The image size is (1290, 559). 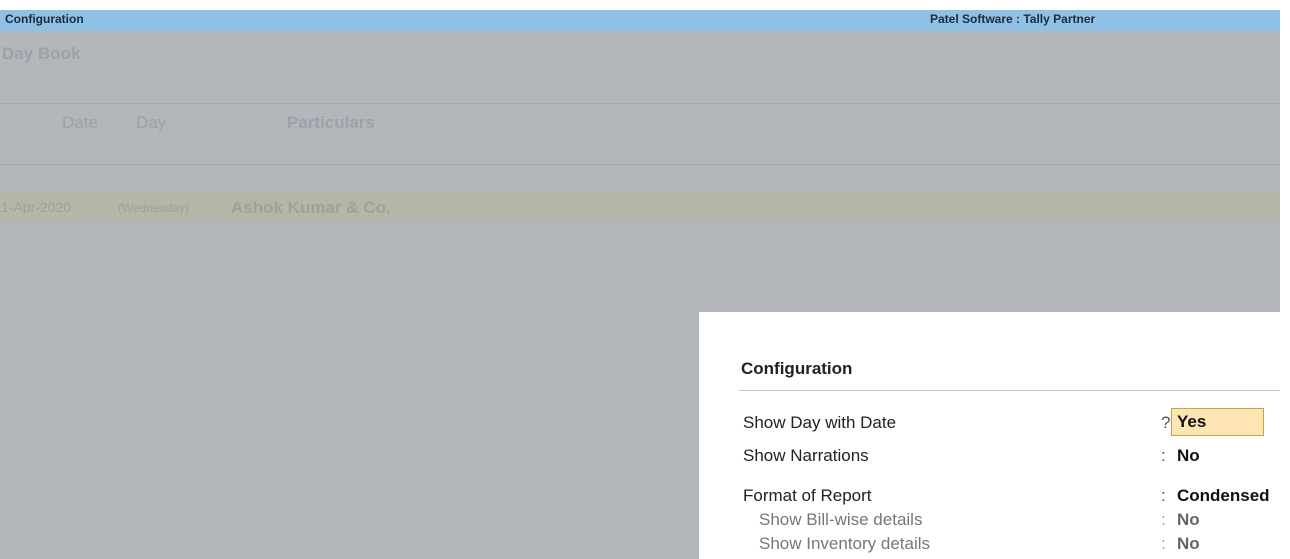 What do you see at coordinates (1013, 19) in the screenshot?
I see `title-bar-company: Patel Software : Tally Partner` at bounding box center [1013, 19].